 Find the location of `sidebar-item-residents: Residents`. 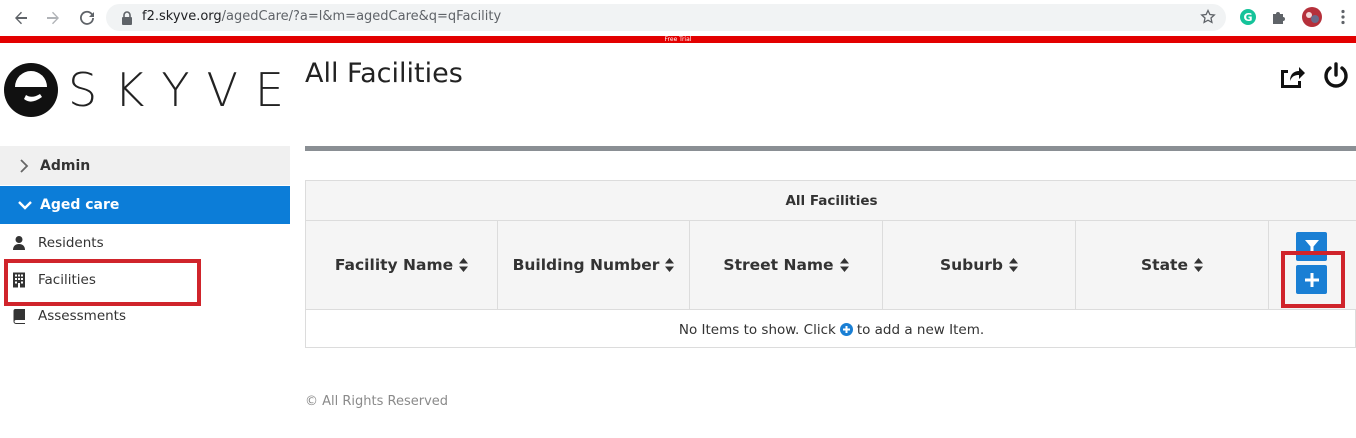

sidebar-item-residents: Residents is located at coordinates (145, 243).